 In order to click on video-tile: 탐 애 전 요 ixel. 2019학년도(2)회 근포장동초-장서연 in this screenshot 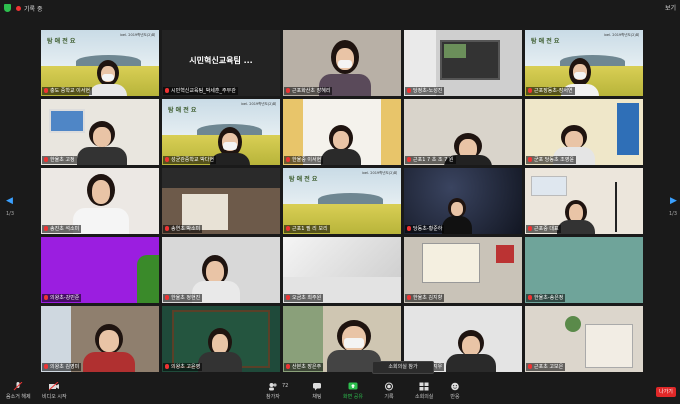, I will do `click(584, 63)`.